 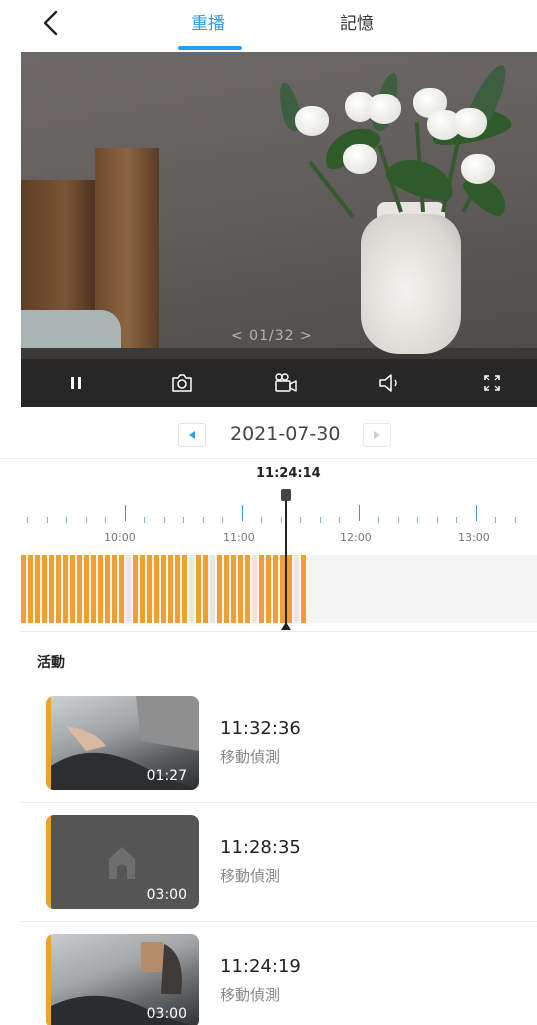 I want to click on fullscreen-button, so click(x=492, y=383).